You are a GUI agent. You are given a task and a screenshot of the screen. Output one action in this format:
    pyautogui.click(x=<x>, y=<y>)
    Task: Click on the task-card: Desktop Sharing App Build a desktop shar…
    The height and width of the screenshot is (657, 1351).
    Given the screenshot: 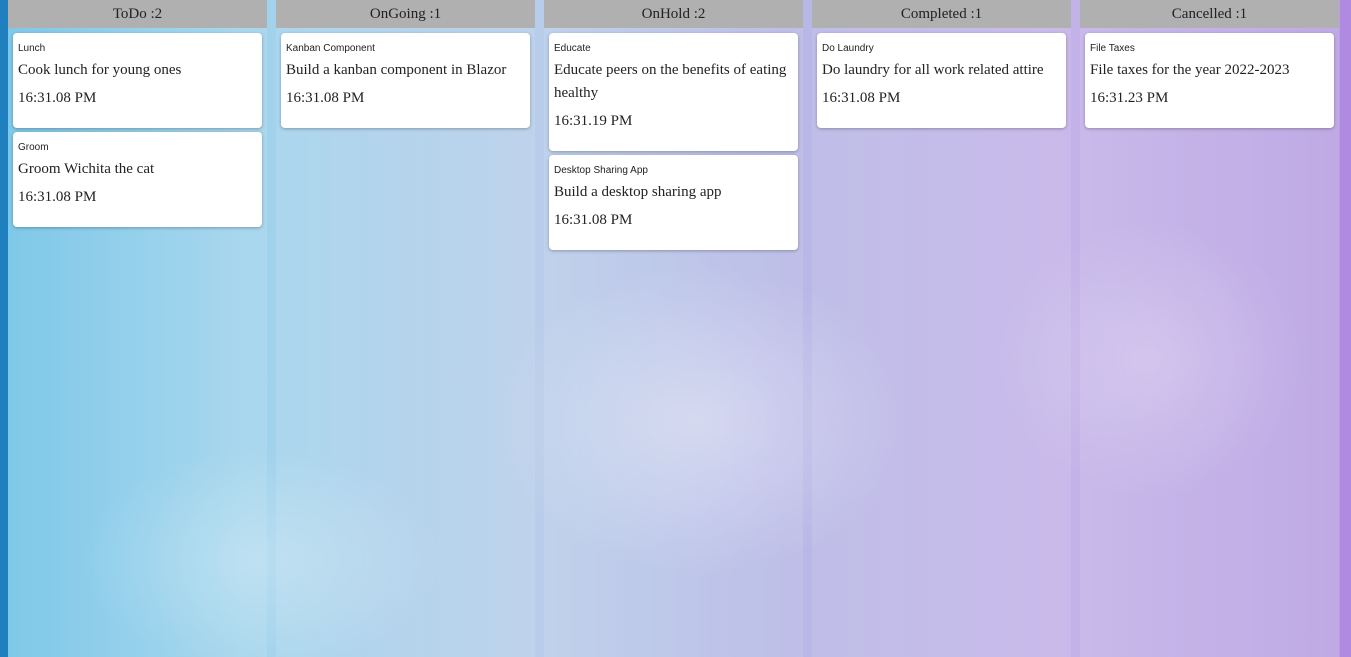 What is the action you would take?
    pyautogui.click(x=673, y=202)
    